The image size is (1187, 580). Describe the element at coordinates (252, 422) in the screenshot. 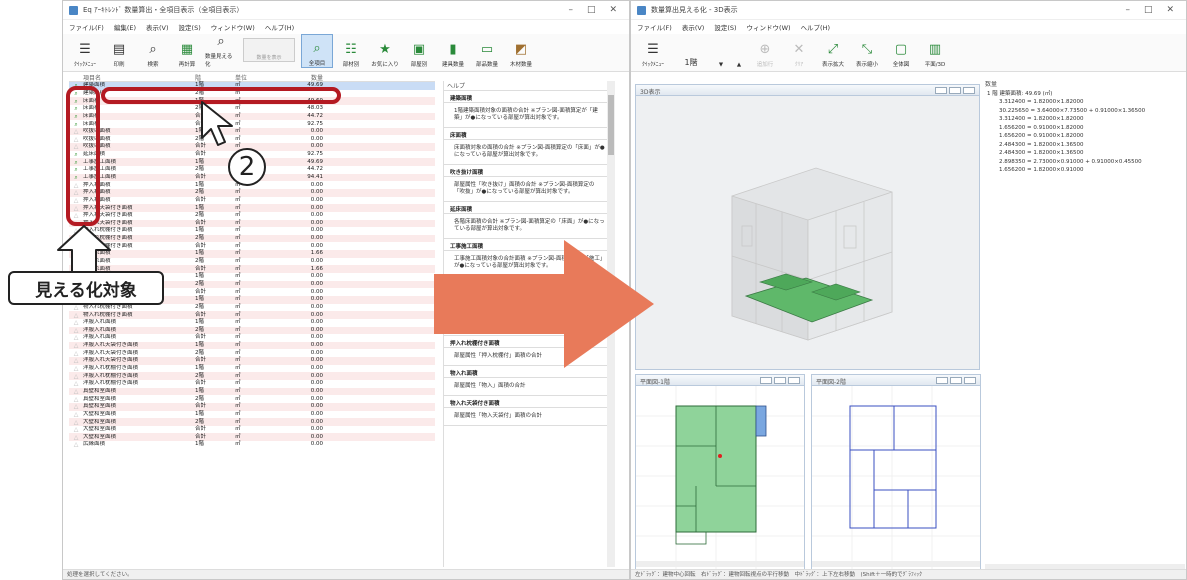

I see `table-row: △ 大壁和室面積 2階 ㎡ 0.00` at that location.